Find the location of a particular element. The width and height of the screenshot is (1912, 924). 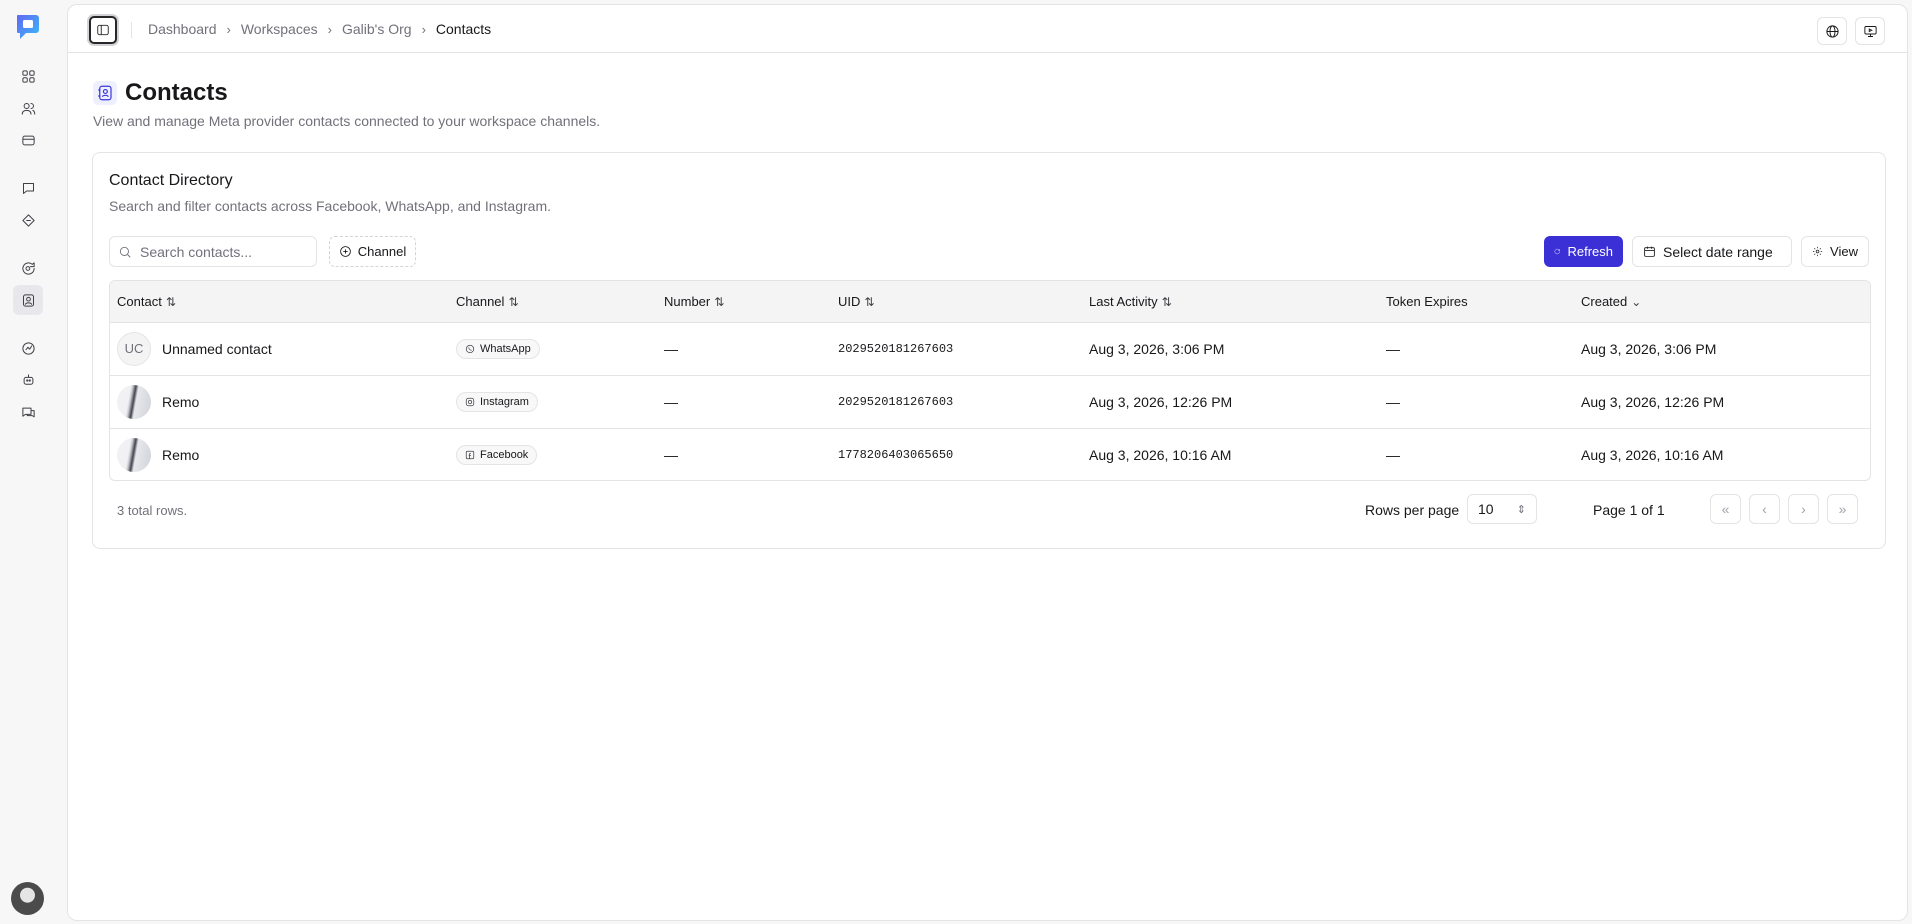

breadcrumb-org: Galib's Org is located at coordinates (377, 29).